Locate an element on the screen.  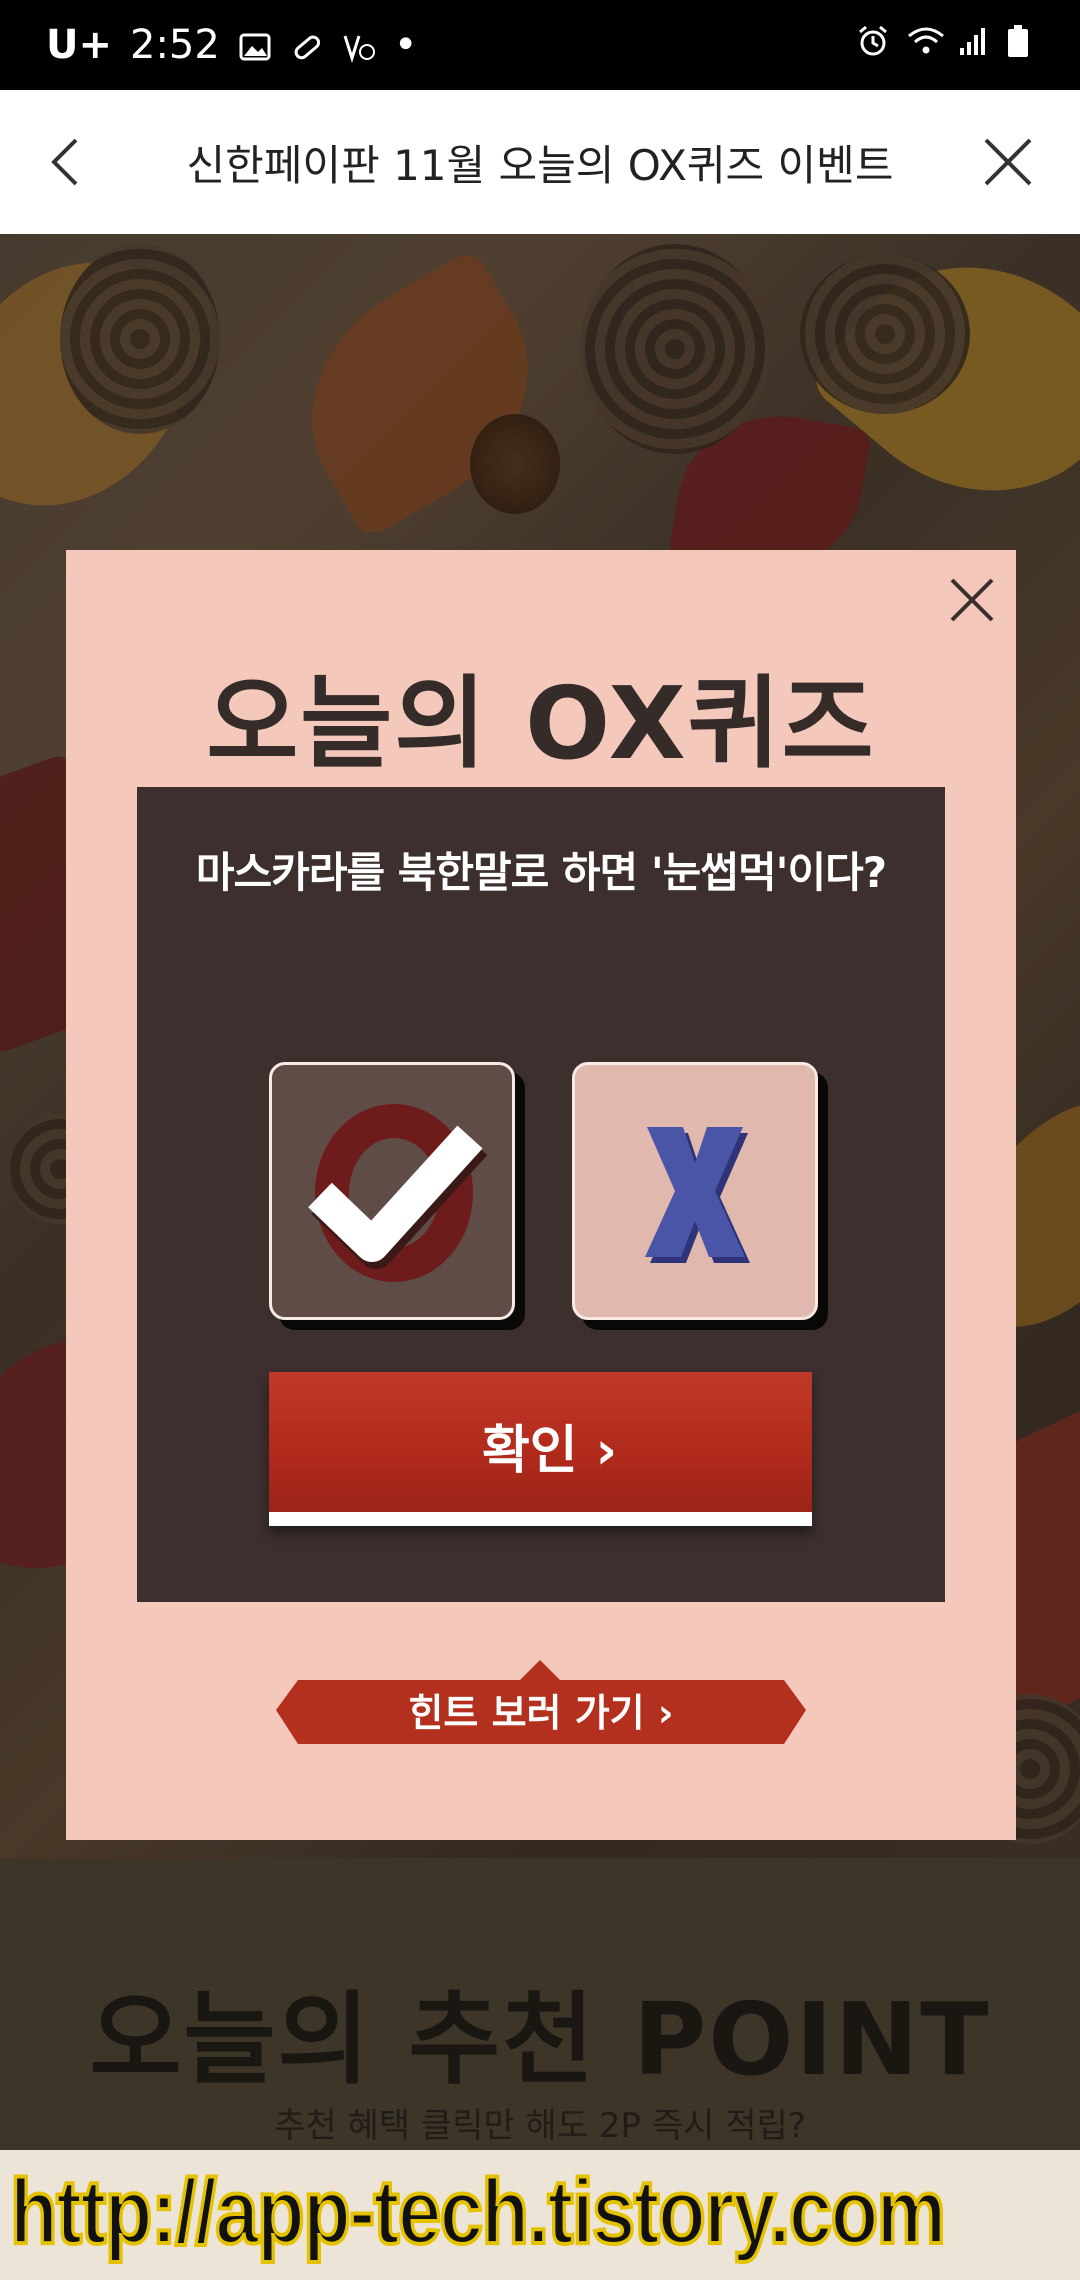
hint-label: 힌트 보러 가기 is located at coordinates (526, 1713).